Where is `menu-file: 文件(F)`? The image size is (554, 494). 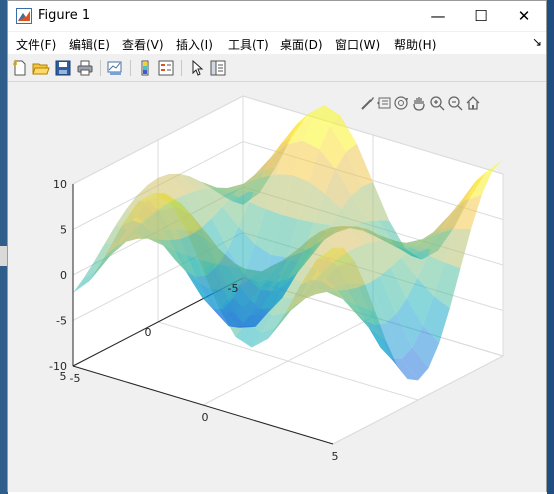
menu-file: 文件(F) is located at coordinates (36, 44).